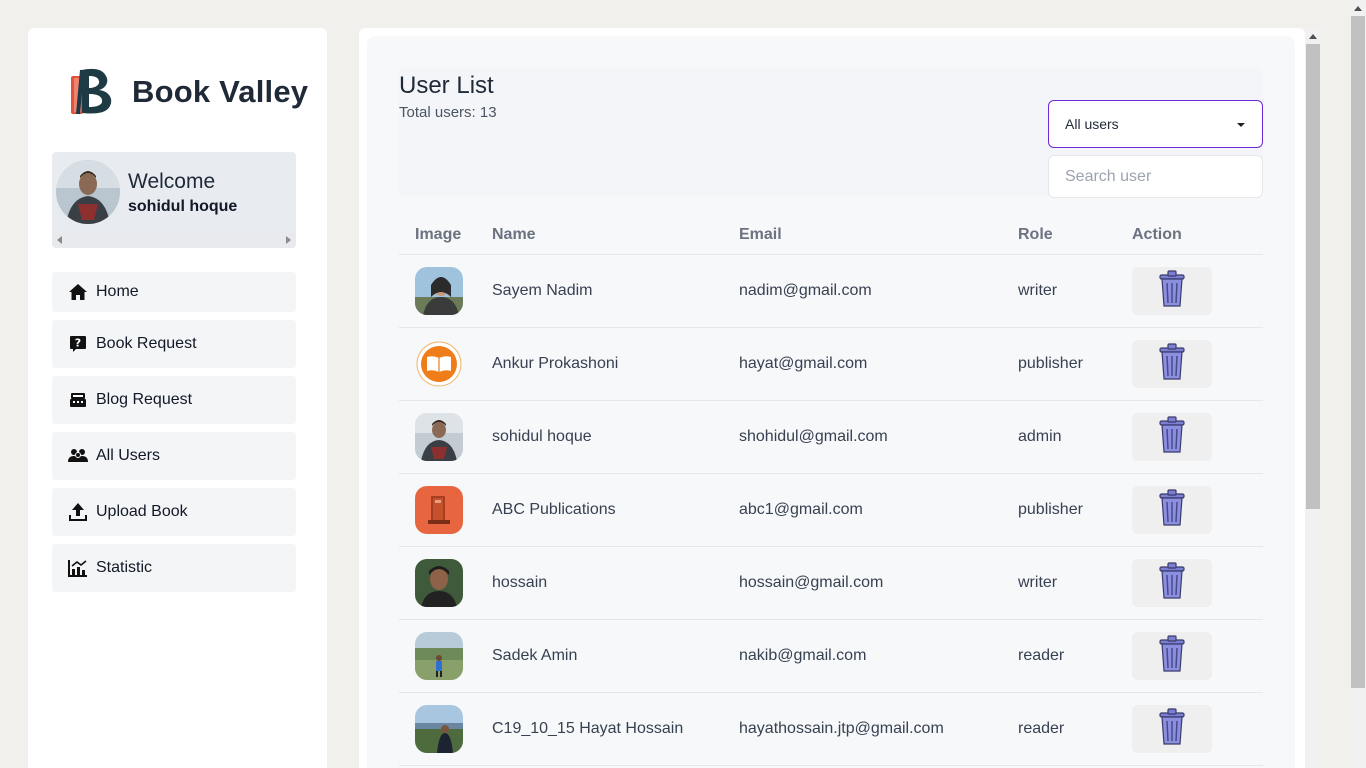 The width and height of the screenshot is (1366, 768). What do you see at coordinates (615, 233) in the screenshot?
I see `column-header-name: Name` at bounding box center [615, 233].